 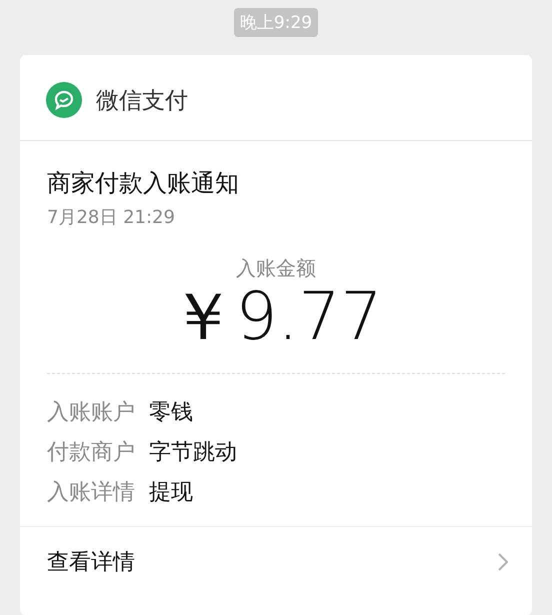 I want to click on detail-label: 付款商户, so click(x=91, y=453).